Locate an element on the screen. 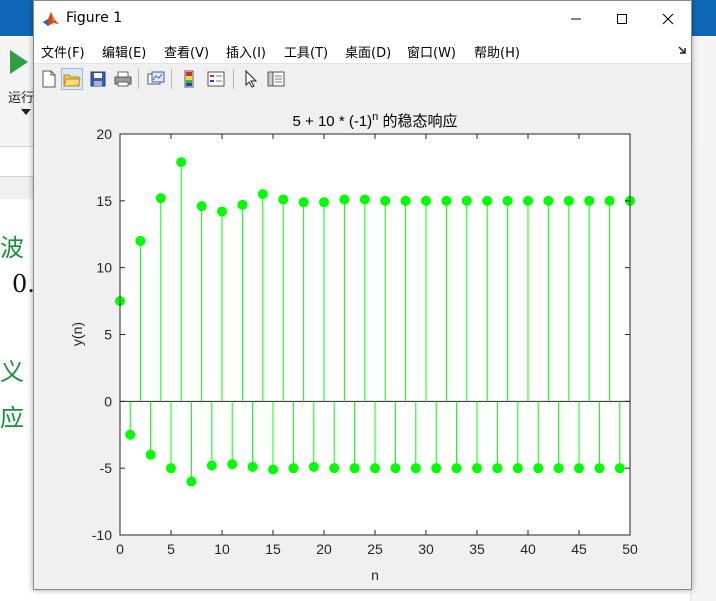  x-tick-label: 40 is located at coordinates (528, 549).